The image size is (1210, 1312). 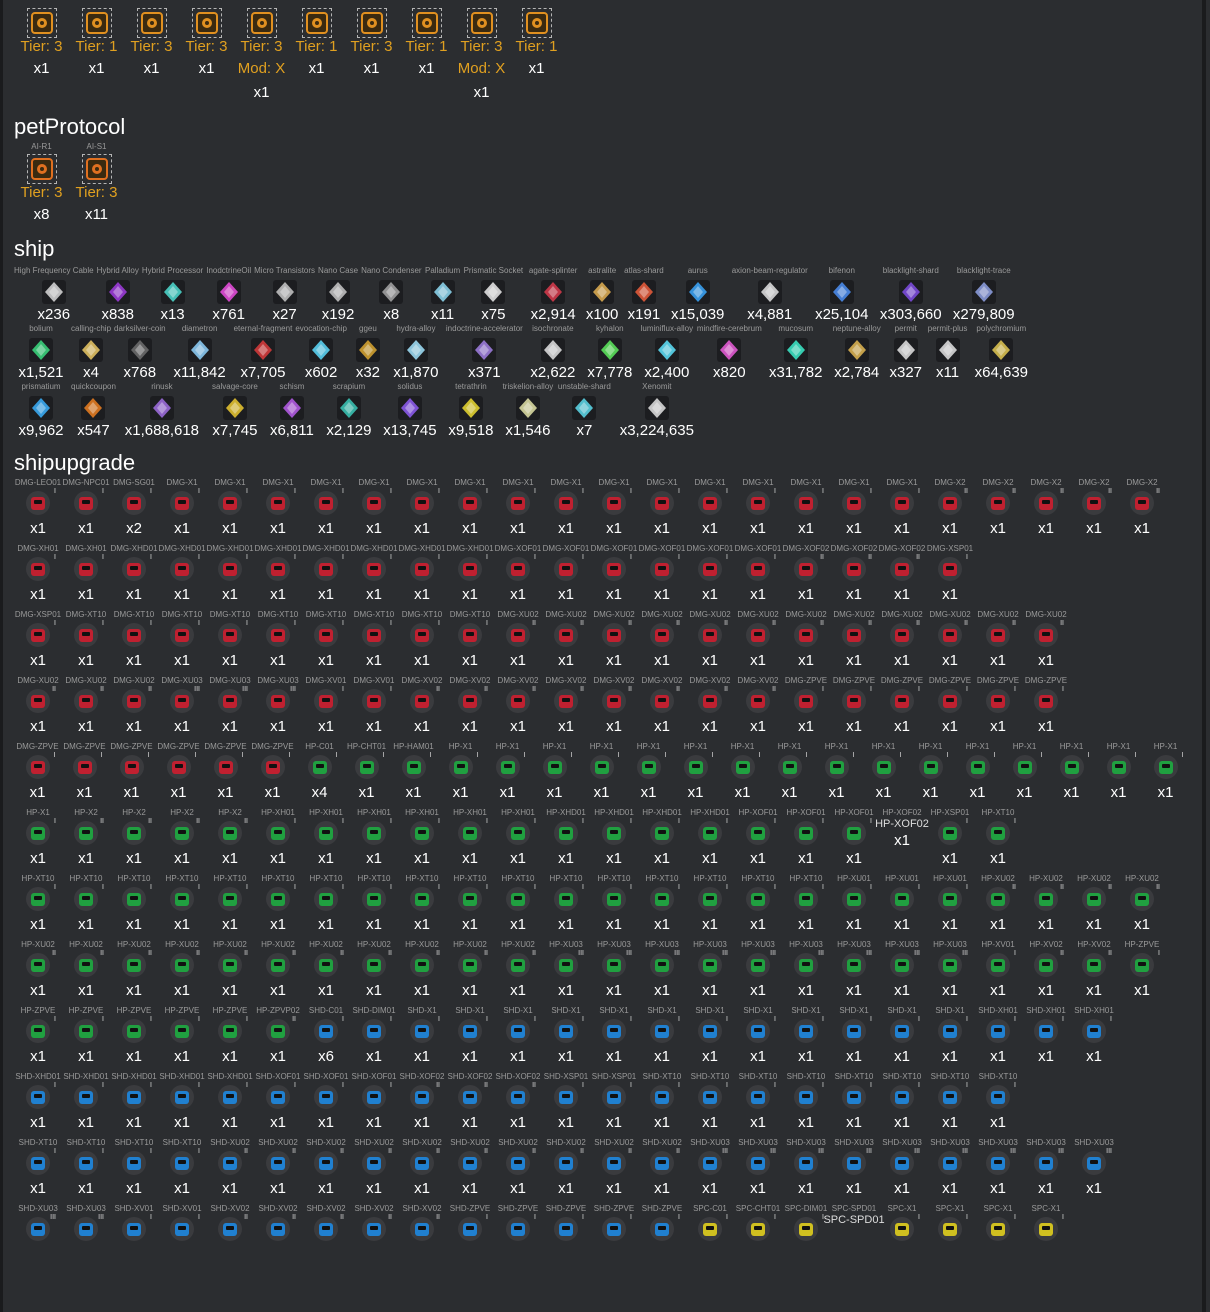 I want to click on module-item: Tier: 1 x1, so click(x=316, y=42).